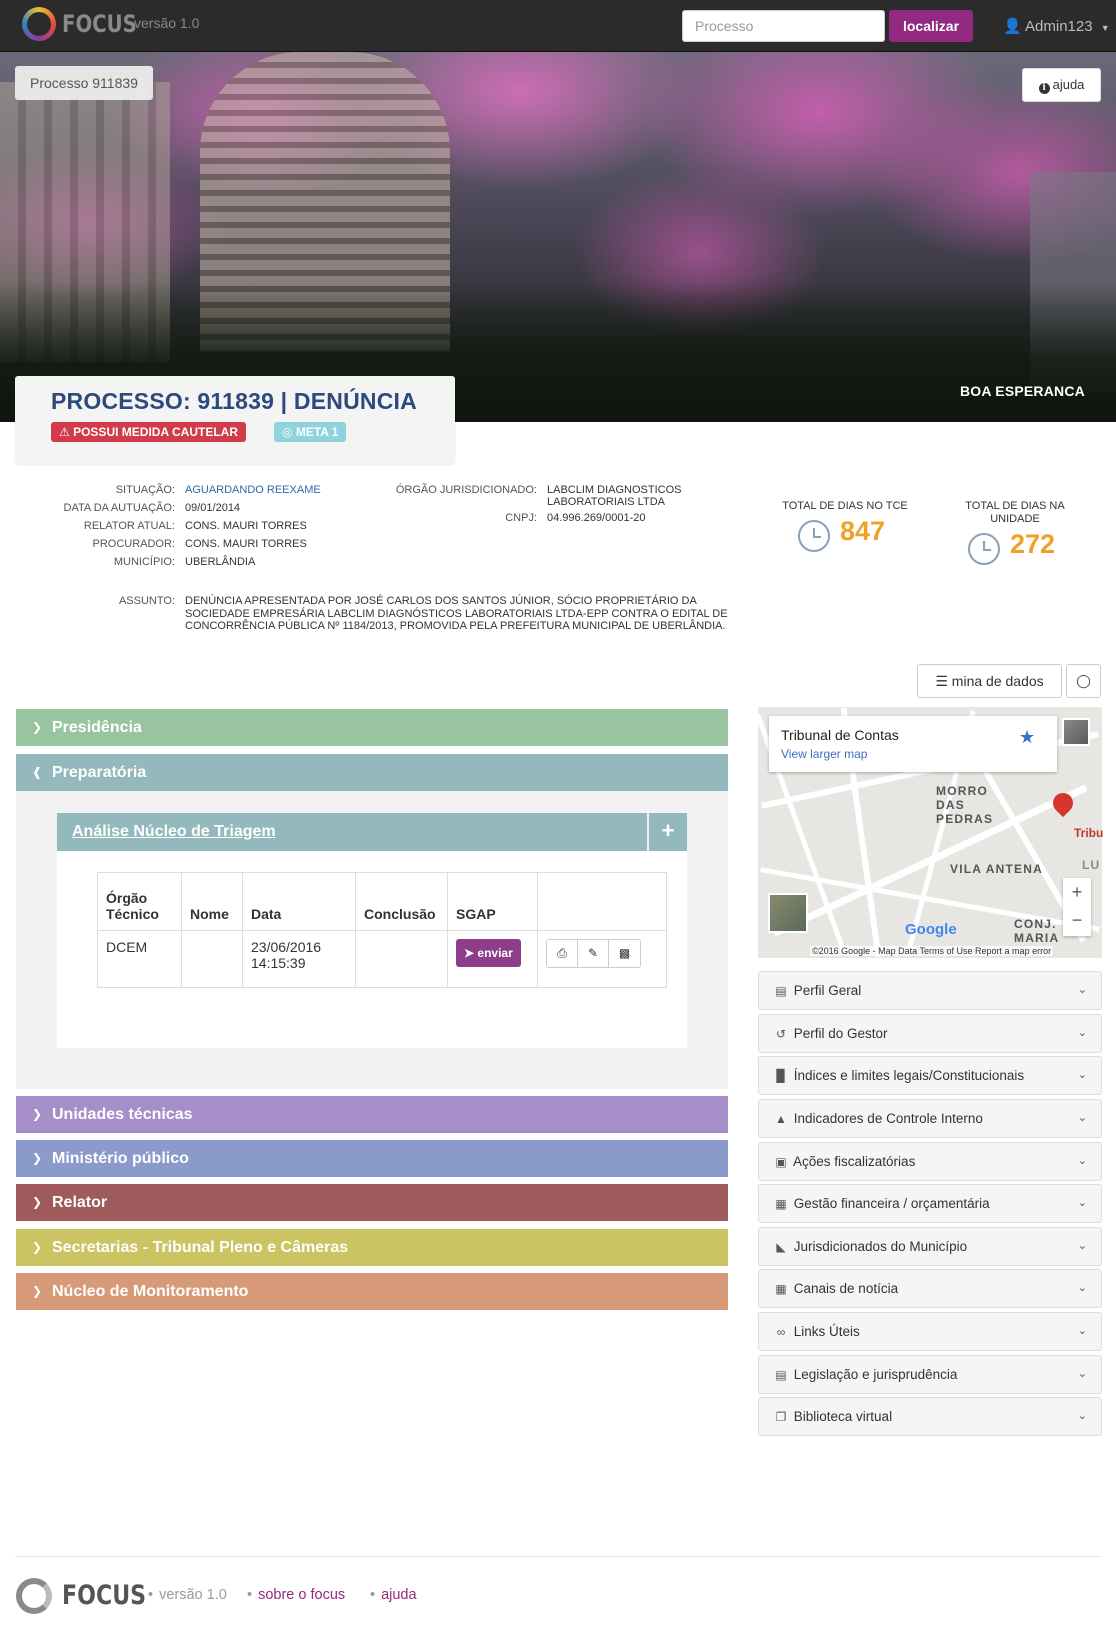 This screenshot has width=1116, height=1637. What do you see at coordinates (930, 1161) in the screenshot?
I see `panel-acoes: ▣ Ações fiscalizatórias ⌄` at bounding box center [930, 1161].